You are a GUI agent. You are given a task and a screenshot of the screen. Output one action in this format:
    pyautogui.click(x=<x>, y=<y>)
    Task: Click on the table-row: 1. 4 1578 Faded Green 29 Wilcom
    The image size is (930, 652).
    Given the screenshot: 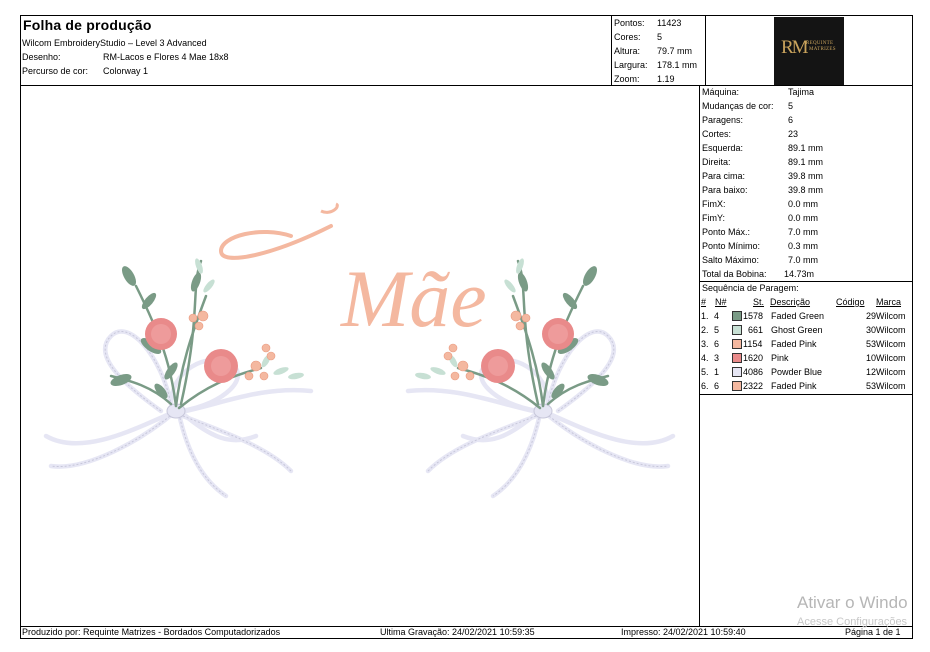 What is the action you would take?
    pyautogui.click(x=806, y=316)
    